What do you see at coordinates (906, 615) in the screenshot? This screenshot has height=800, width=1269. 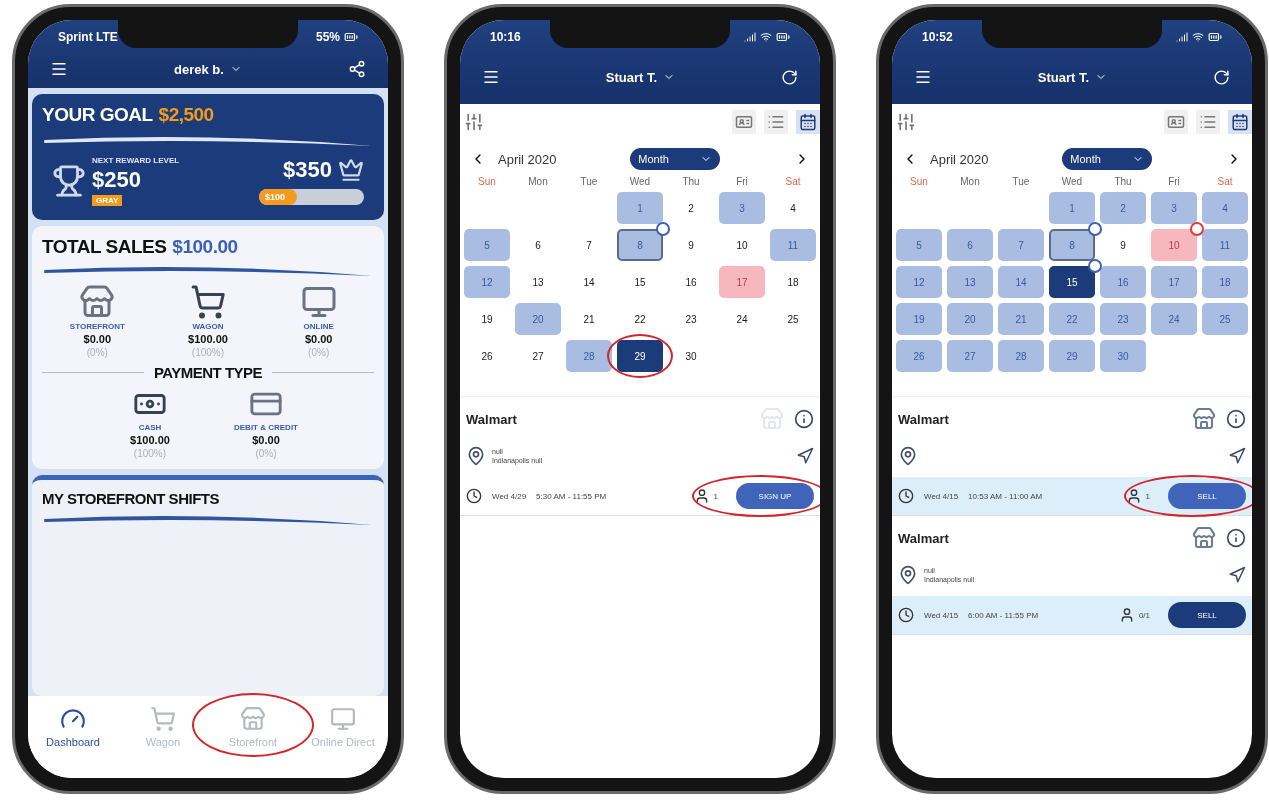 I see `clock-icon` at bounding box center [906, 615].